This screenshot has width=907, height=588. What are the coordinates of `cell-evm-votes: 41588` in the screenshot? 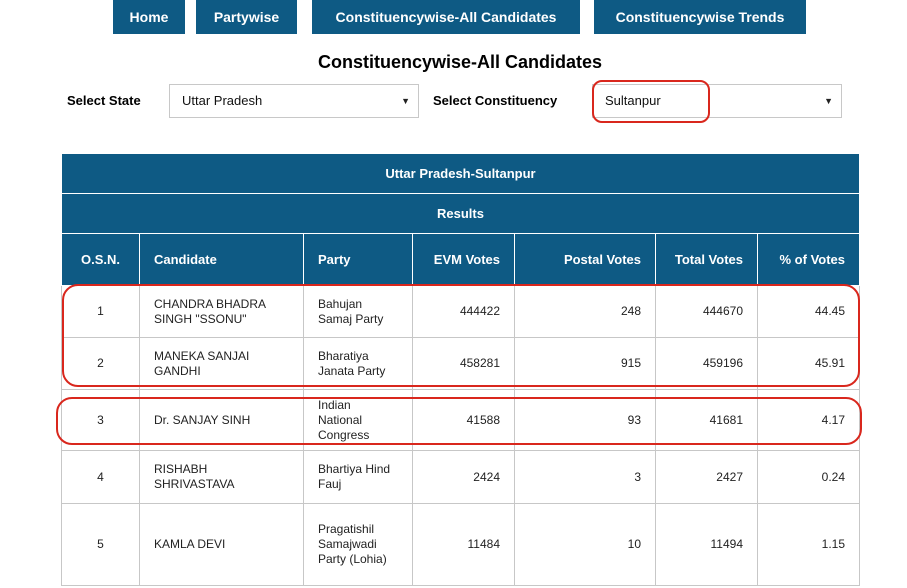 It's located at (463, 420).